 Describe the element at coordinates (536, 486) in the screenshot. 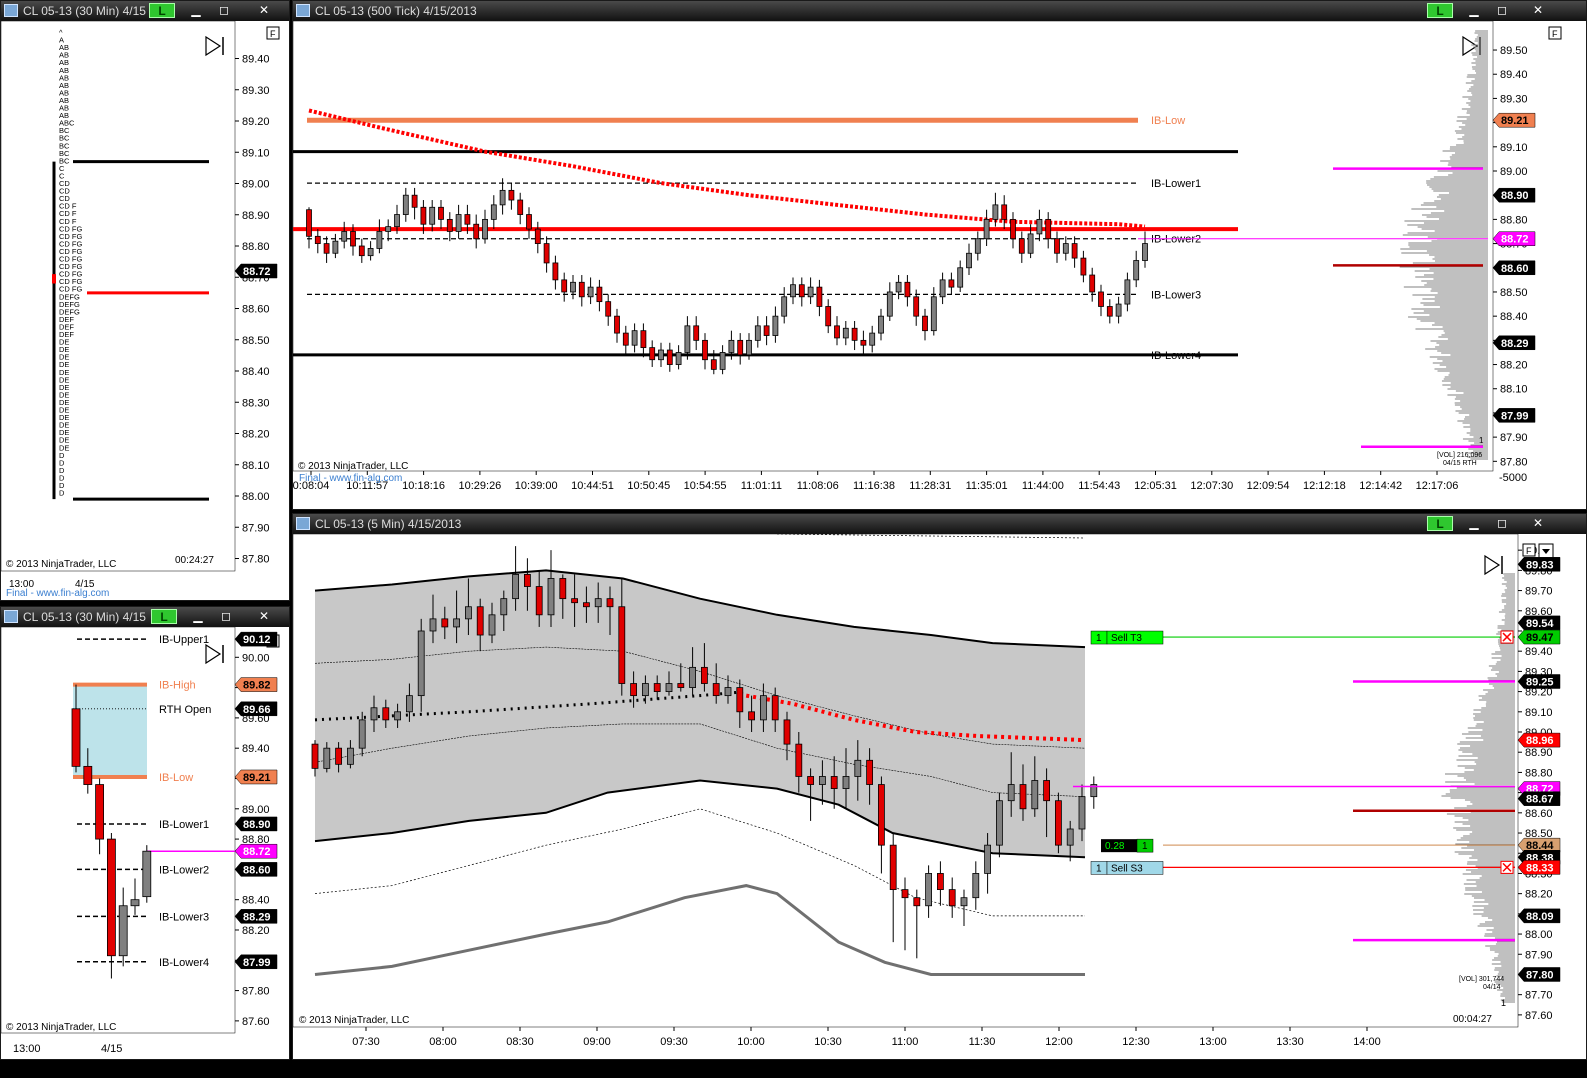

I see `x-axis-label: 10:39:00` at that location.